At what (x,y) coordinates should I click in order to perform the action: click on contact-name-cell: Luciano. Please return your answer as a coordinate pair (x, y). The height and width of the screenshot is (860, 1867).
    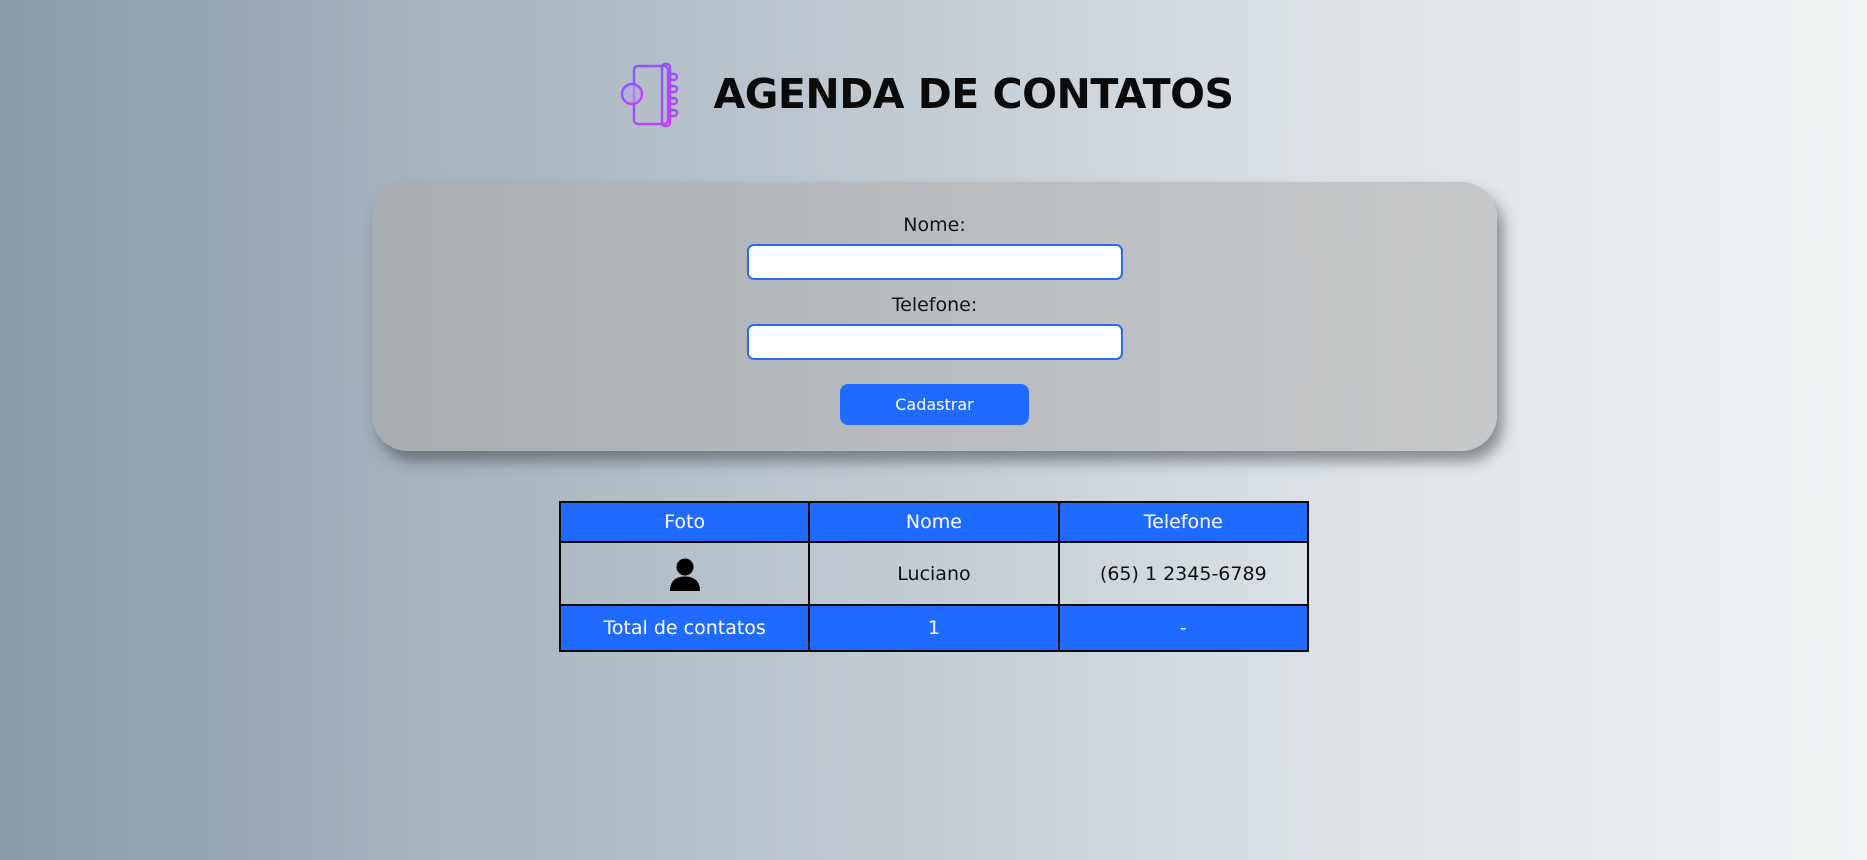
    Looking at the image, I should click on (934, 573).